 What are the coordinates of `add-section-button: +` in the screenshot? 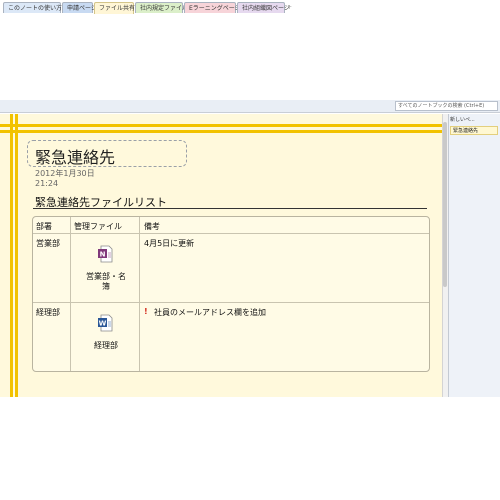 It's located at (292, 7).